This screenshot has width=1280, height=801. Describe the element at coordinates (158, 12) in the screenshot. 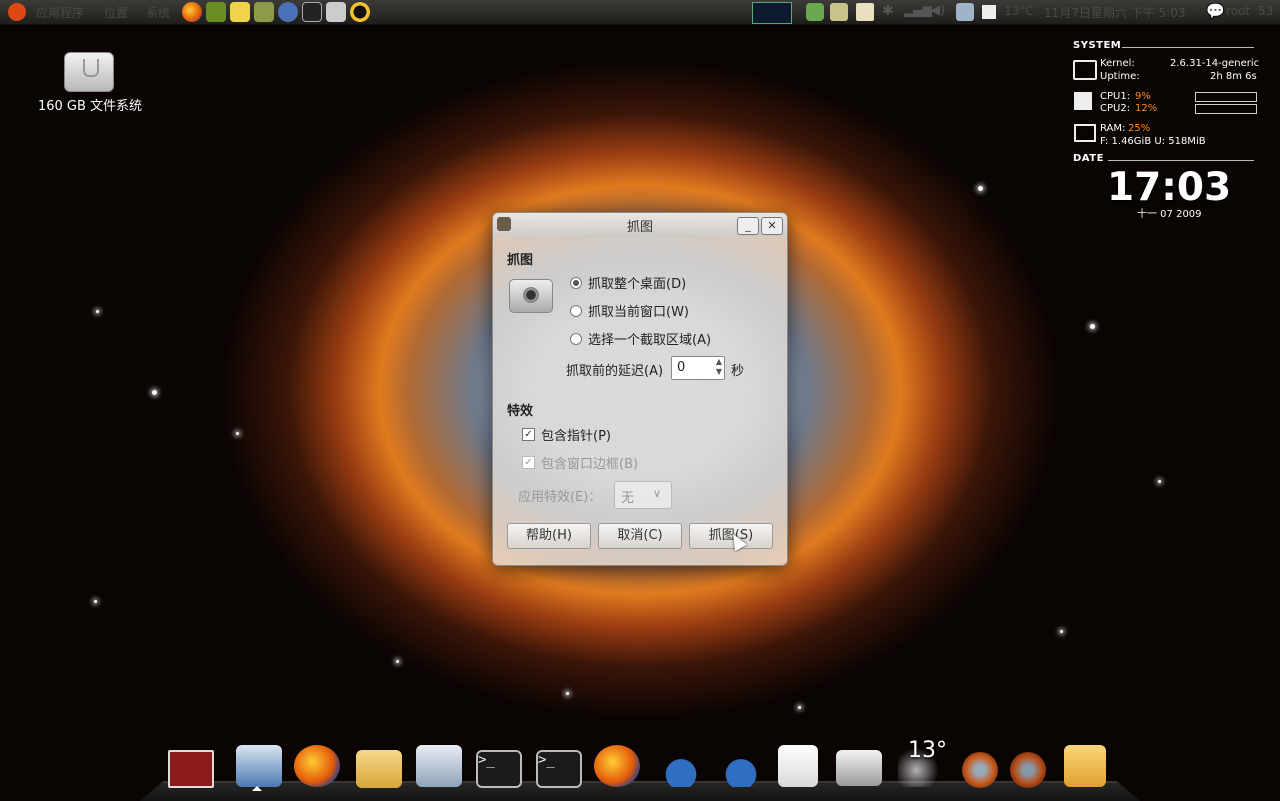

I see `menu-system: 系统` at that location.